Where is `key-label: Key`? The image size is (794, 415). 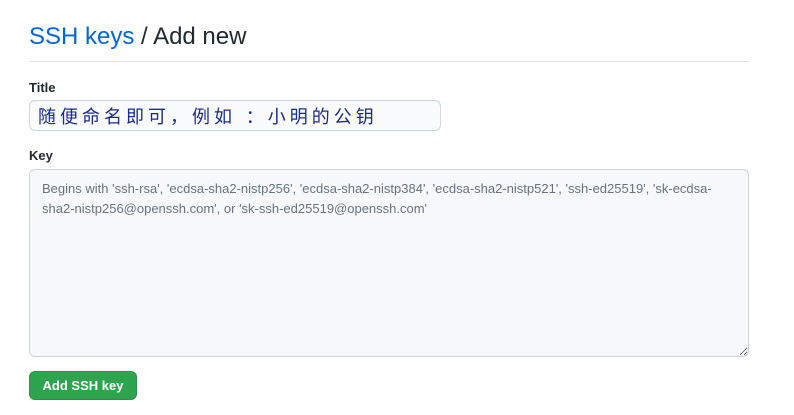
key-label: Key is located at coordinates (41, 155).